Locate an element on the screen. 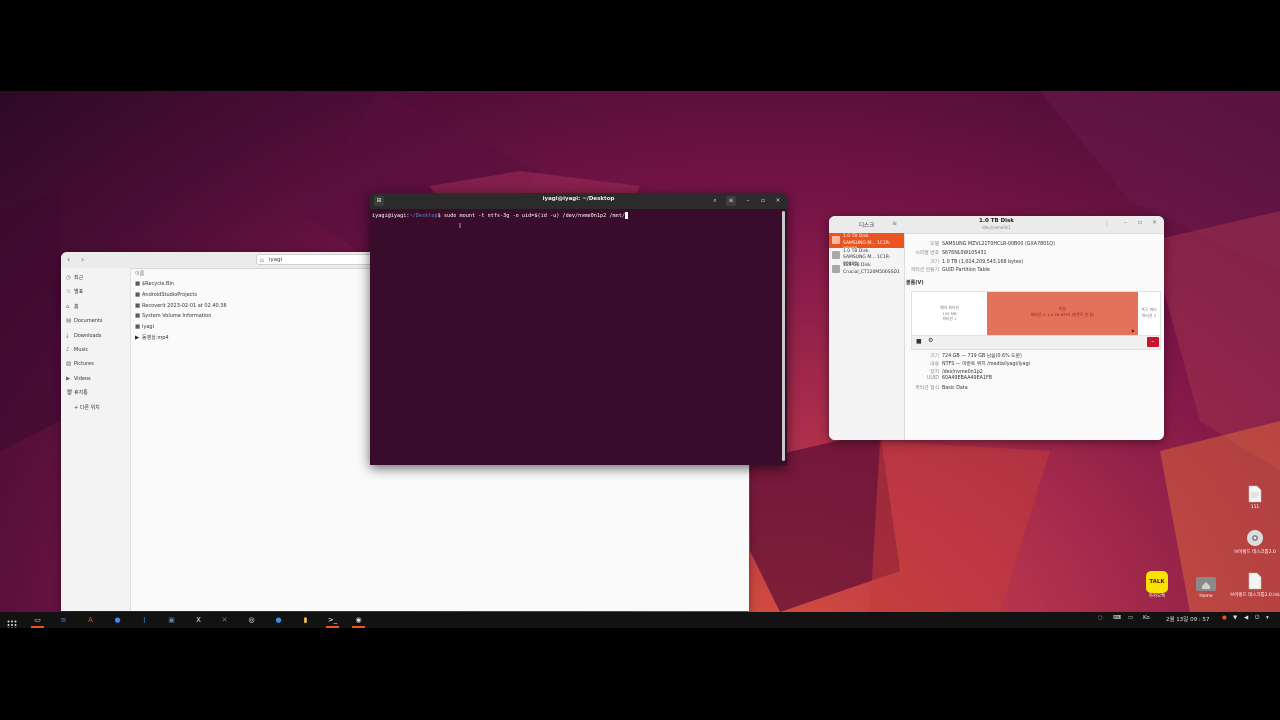 This screenshot has width=1280, height=720. desktop-icon-111: 111 is located at coordinates (1255, 497).